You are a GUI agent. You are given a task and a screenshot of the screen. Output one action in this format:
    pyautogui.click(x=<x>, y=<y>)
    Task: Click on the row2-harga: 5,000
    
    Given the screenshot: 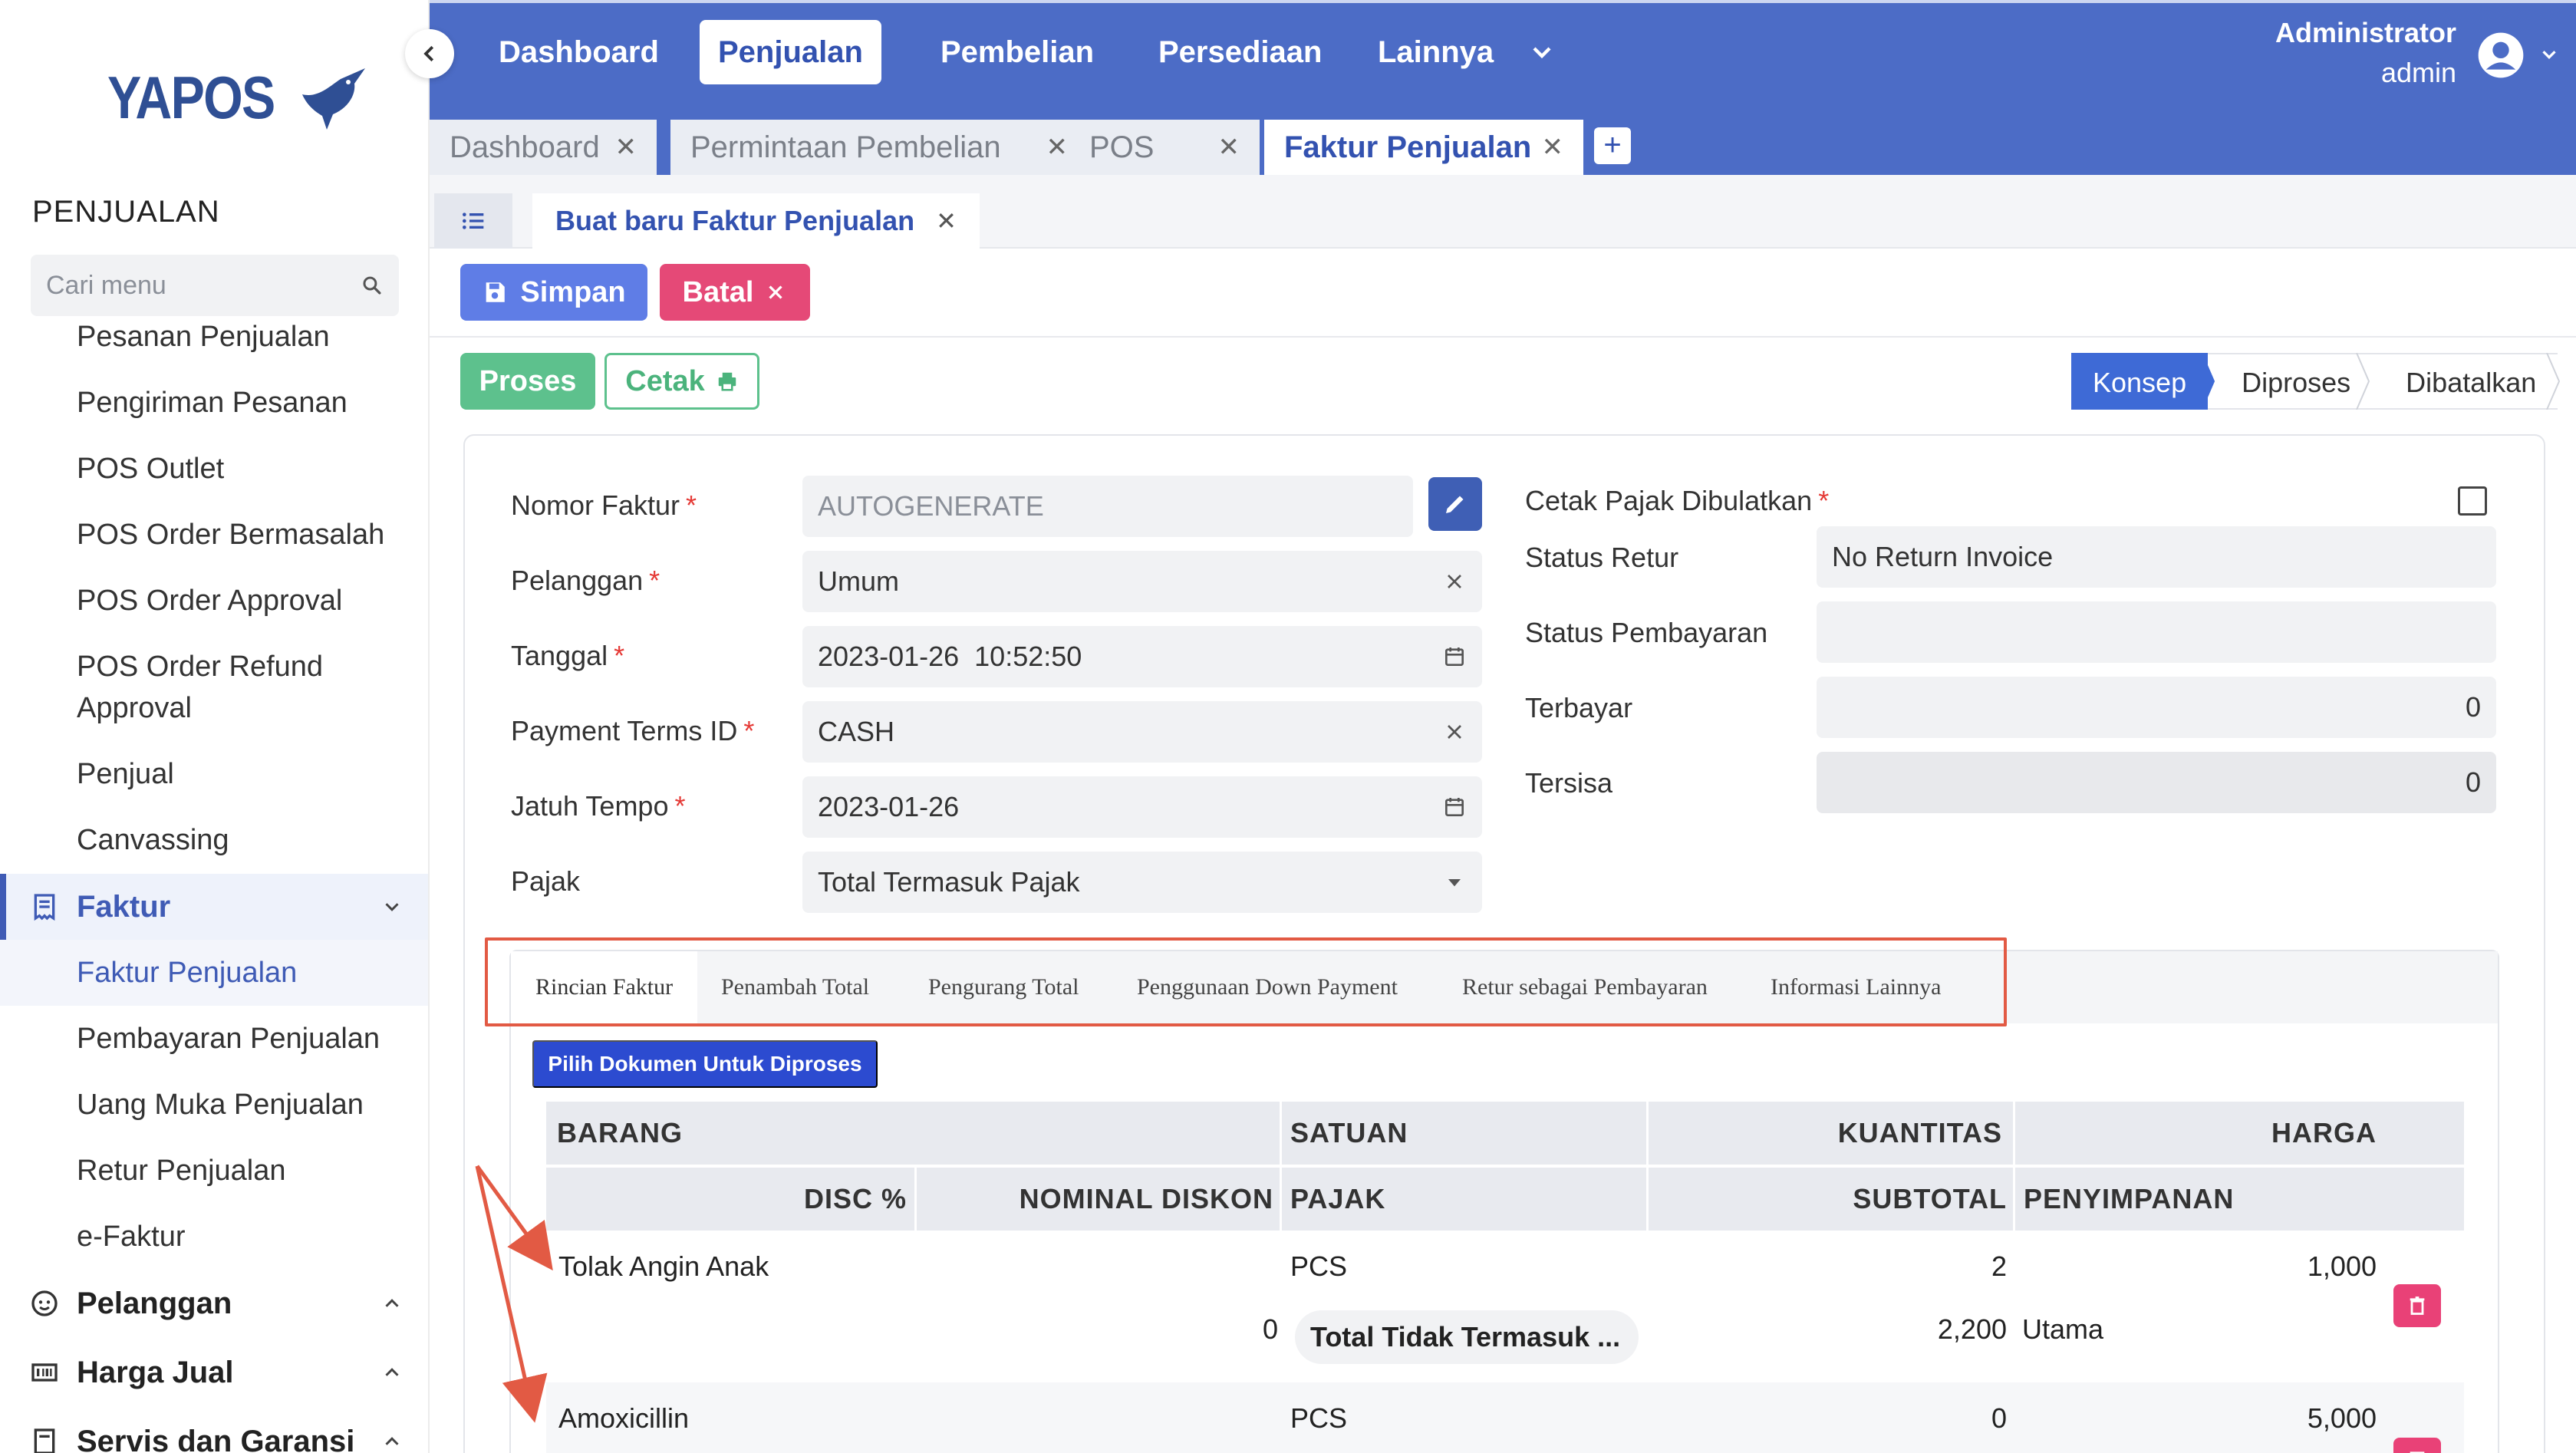 What is the action you would take?
    pyautogui.click(x=2200, y=1418)
    